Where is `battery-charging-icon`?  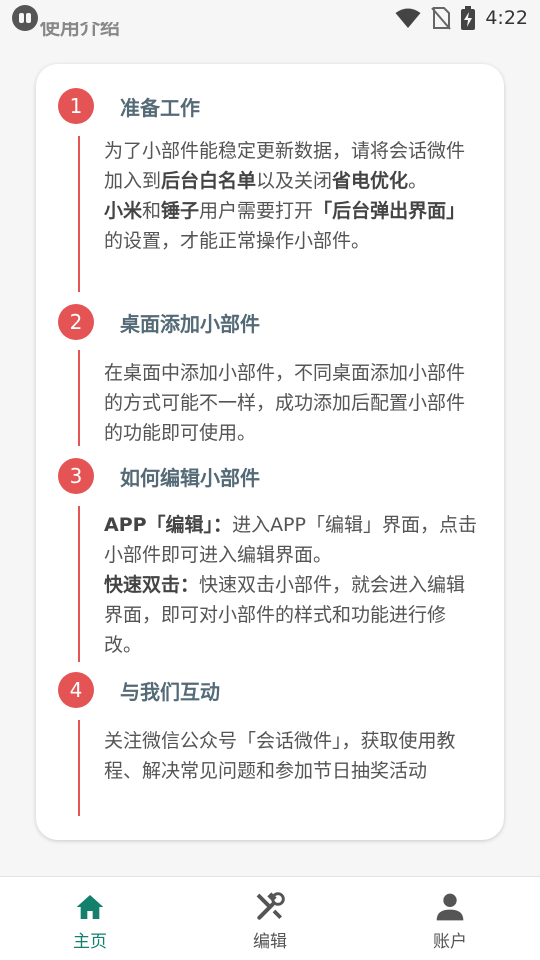
battery-charging-icon is located at coordinates (468, 18).